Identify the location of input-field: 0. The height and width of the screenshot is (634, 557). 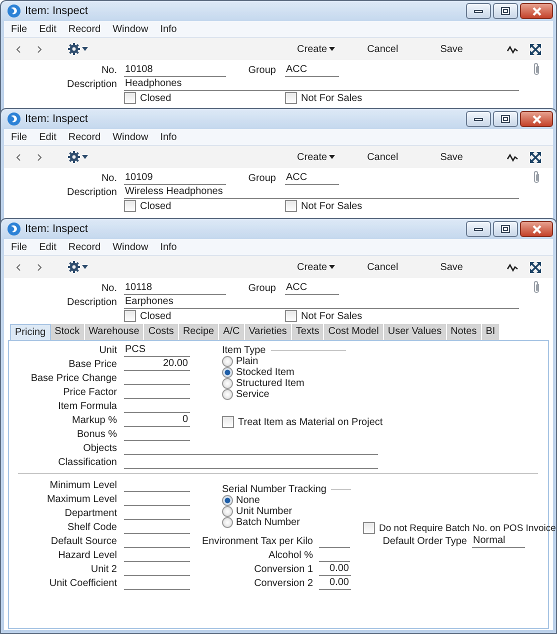
(157, 420).